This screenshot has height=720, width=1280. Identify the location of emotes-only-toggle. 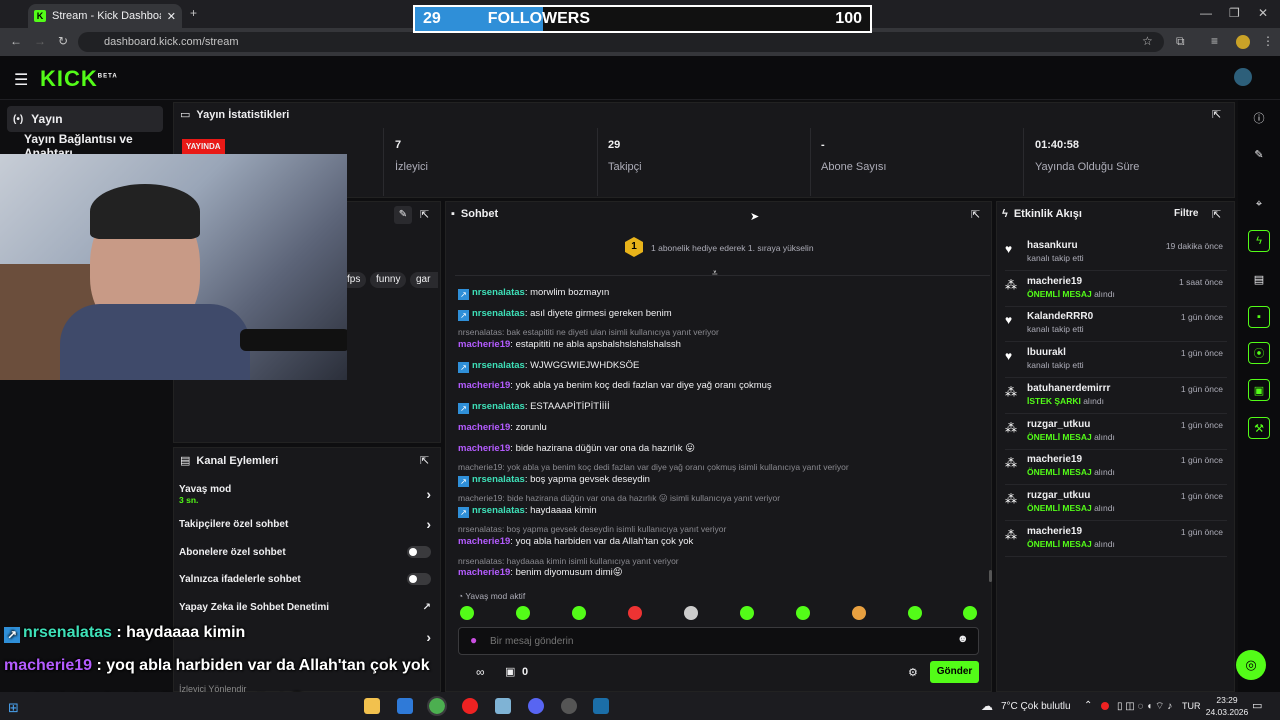
(419, 579).